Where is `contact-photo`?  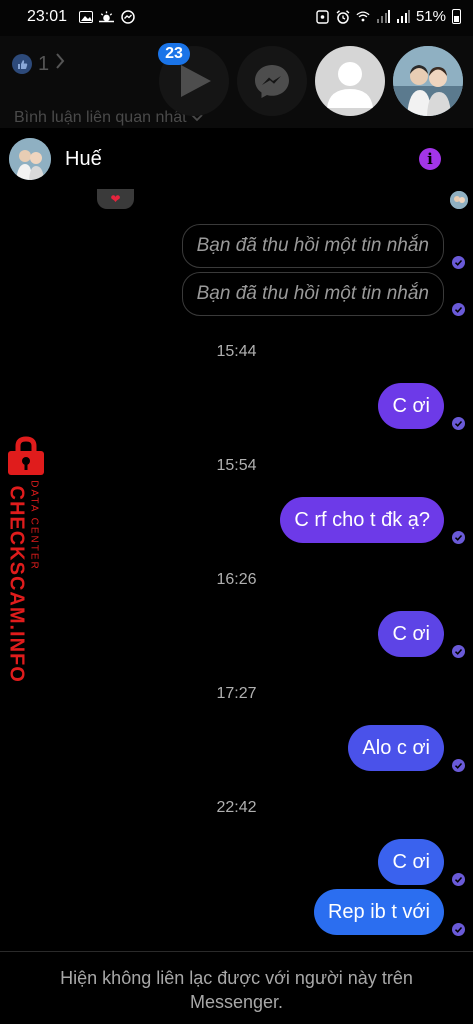
contact-photo is located at coordinates (428, 81).